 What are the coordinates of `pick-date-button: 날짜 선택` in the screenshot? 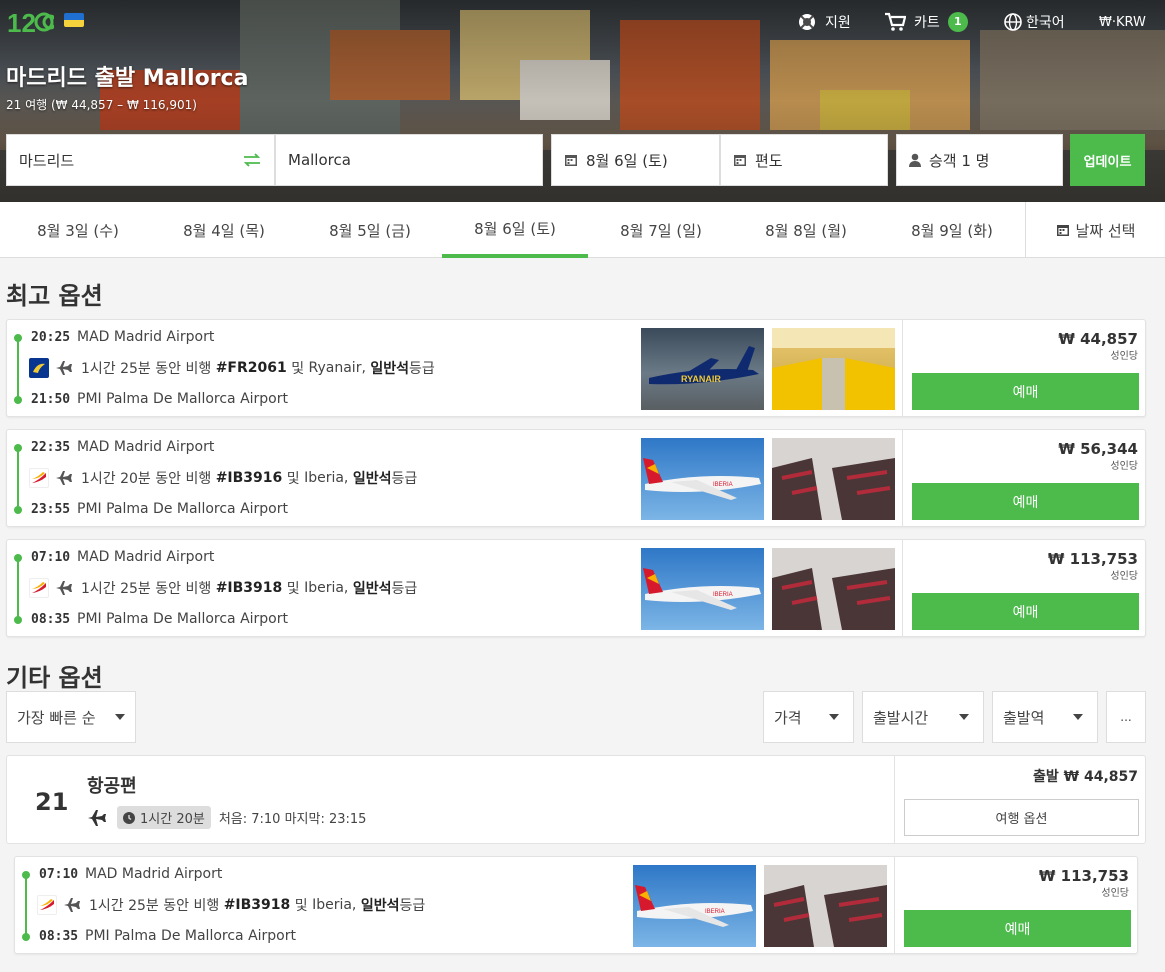 It's located at (1095, 230).